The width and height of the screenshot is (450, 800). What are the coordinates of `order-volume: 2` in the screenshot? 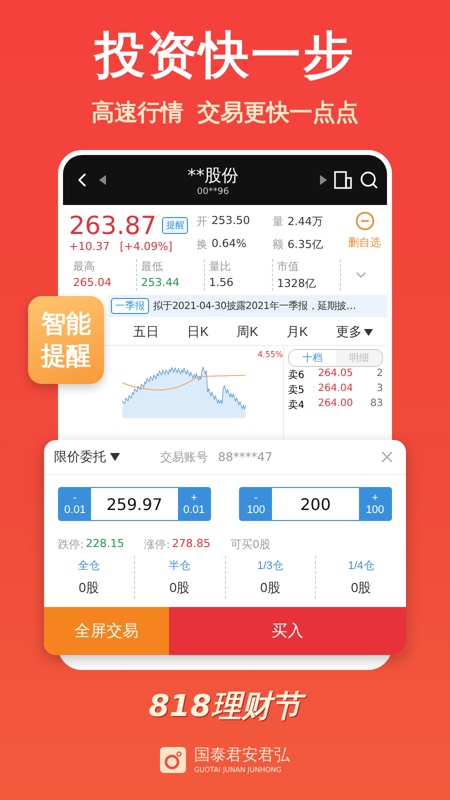 It's located at (379, 374).